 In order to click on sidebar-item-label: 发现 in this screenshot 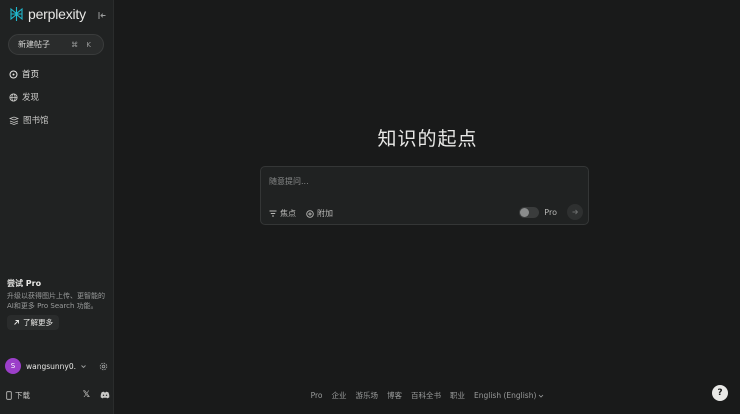, I will do `click(31, 98)`.